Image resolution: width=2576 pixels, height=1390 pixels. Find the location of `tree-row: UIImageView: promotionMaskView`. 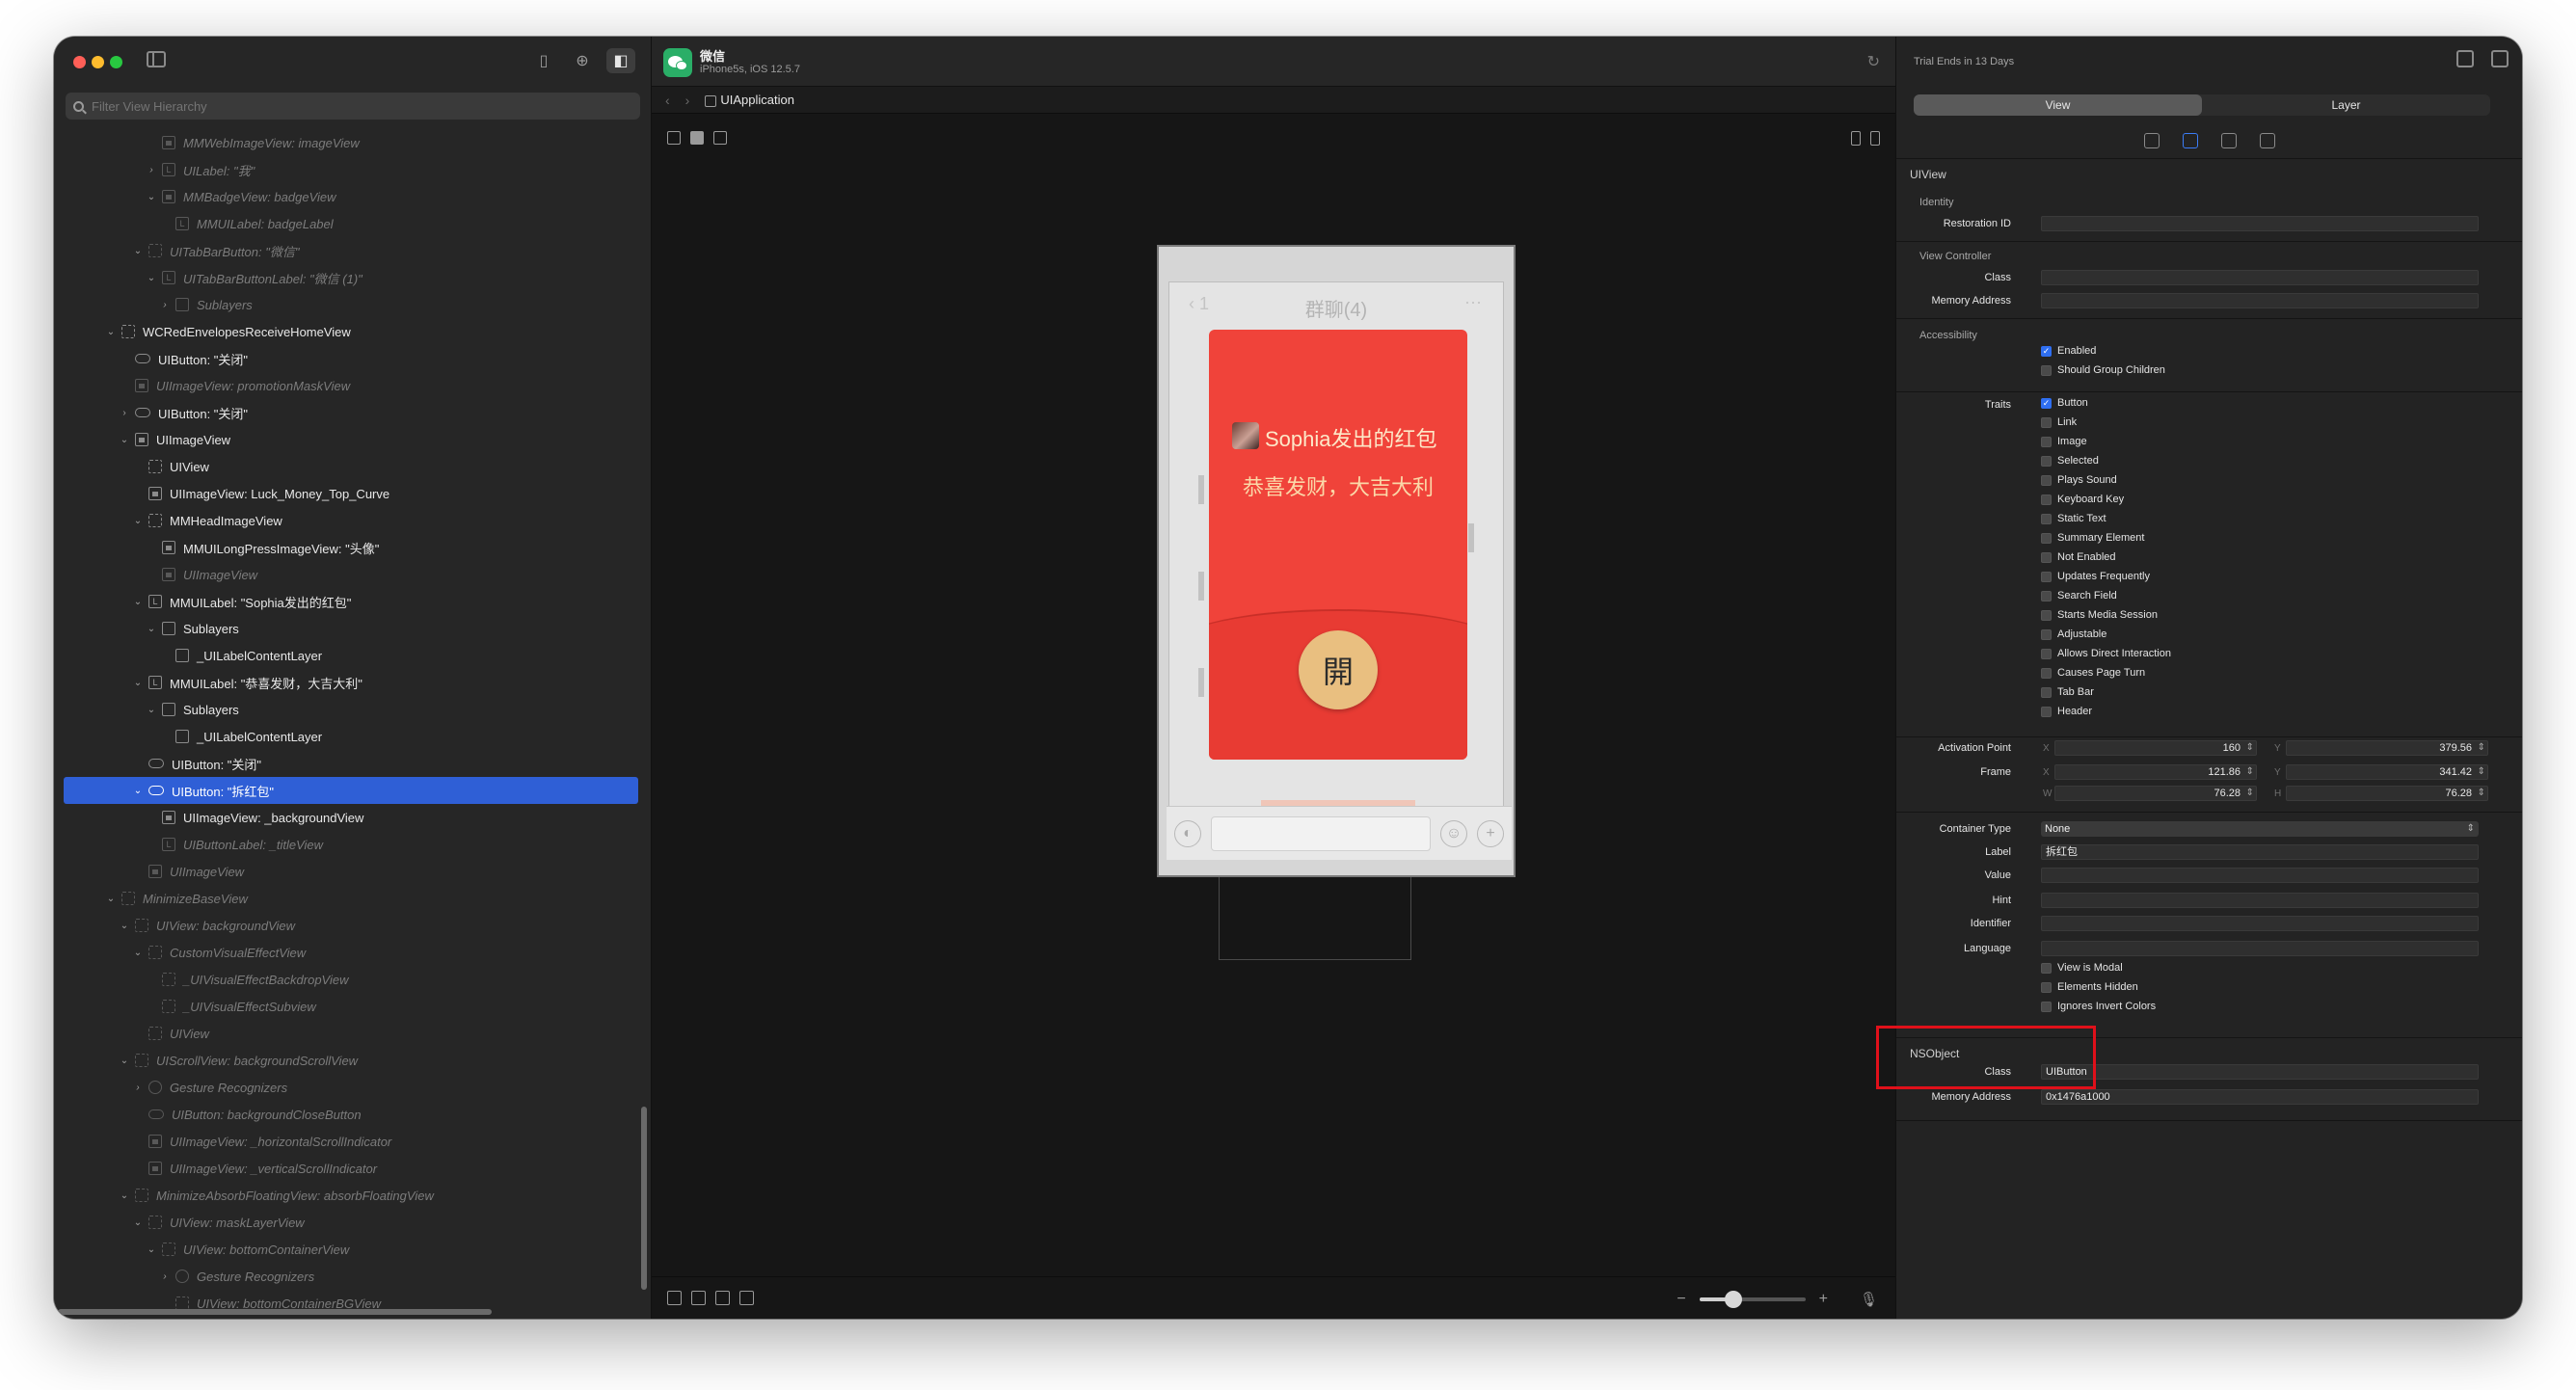

tree-row: UIImageView: promotionMaskView is located at coordinates (353, 385).